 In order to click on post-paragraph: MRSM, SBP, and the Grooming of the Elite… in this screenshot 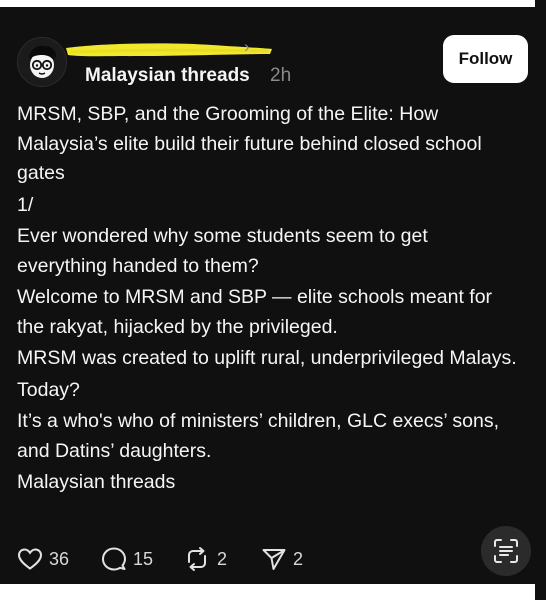, I will do `click(249, 143)`.